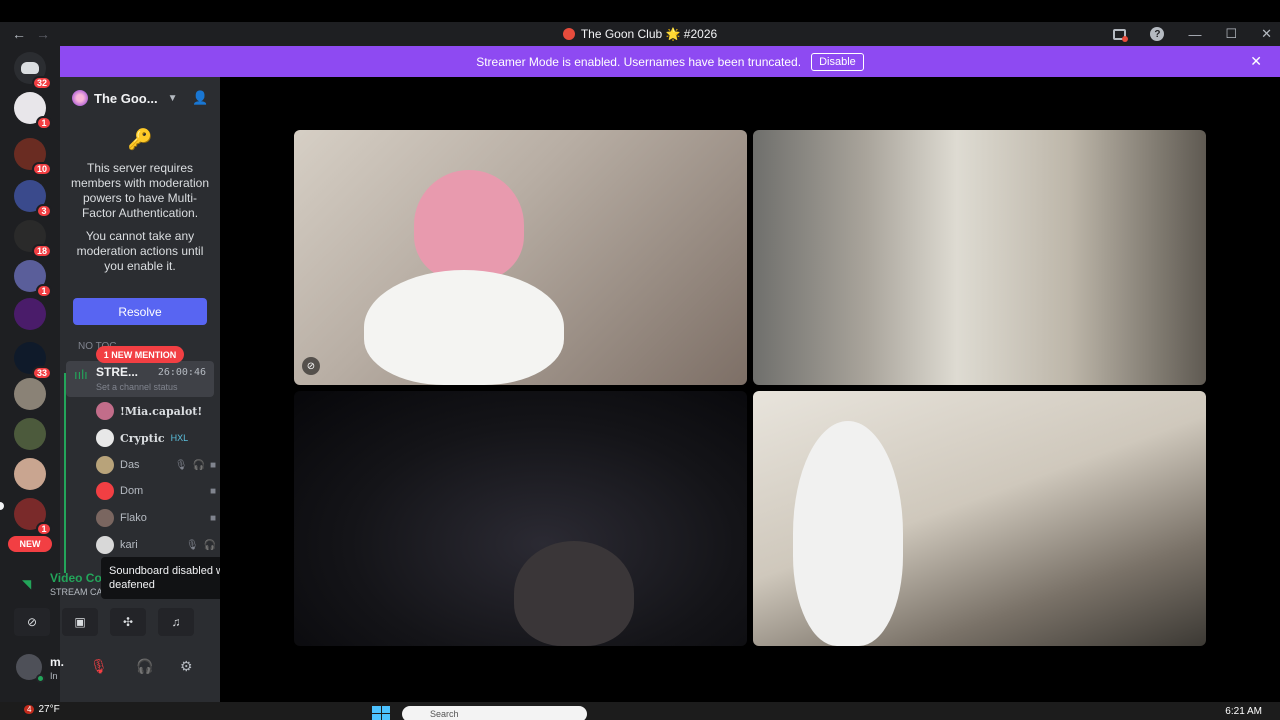  Describe the element at coordinates (179, 438) in the screenshot. I see `member-tag: HXL` at that location.